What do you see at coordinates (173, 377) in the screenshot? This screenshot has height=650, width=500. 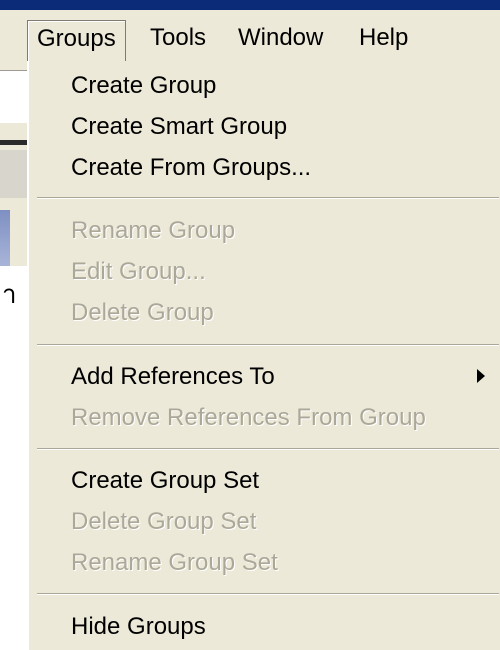 I see `menu-item-add-references-to: Add References To` at bounding box center [173, 377].